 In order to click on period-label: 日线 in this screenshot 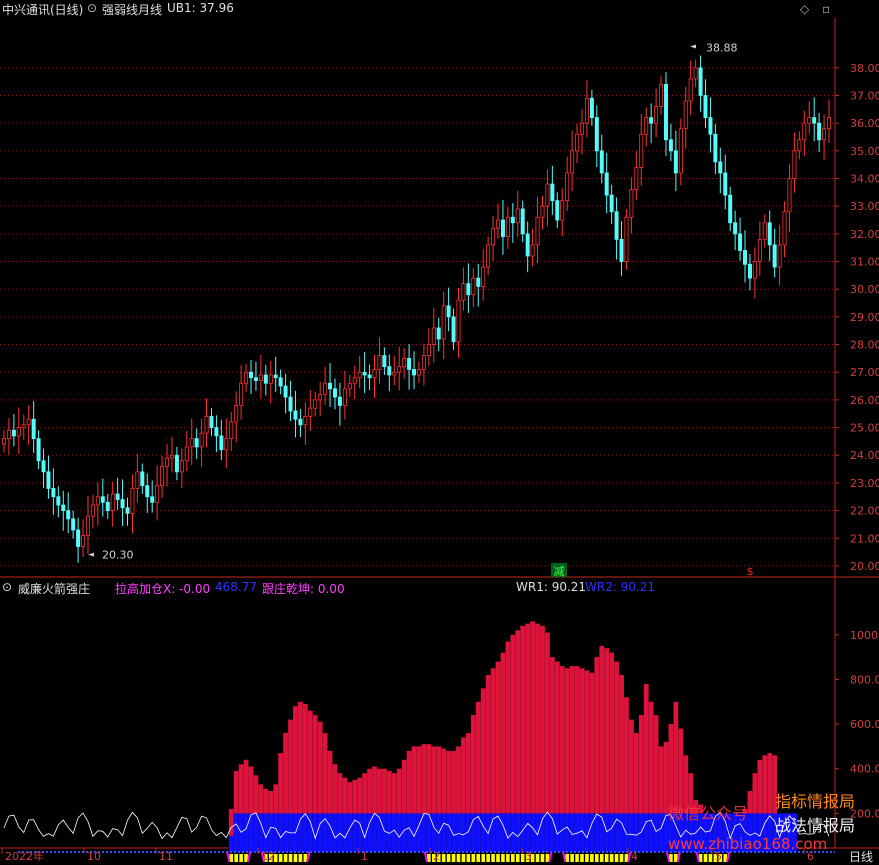, I will do `click(861, 856)`.